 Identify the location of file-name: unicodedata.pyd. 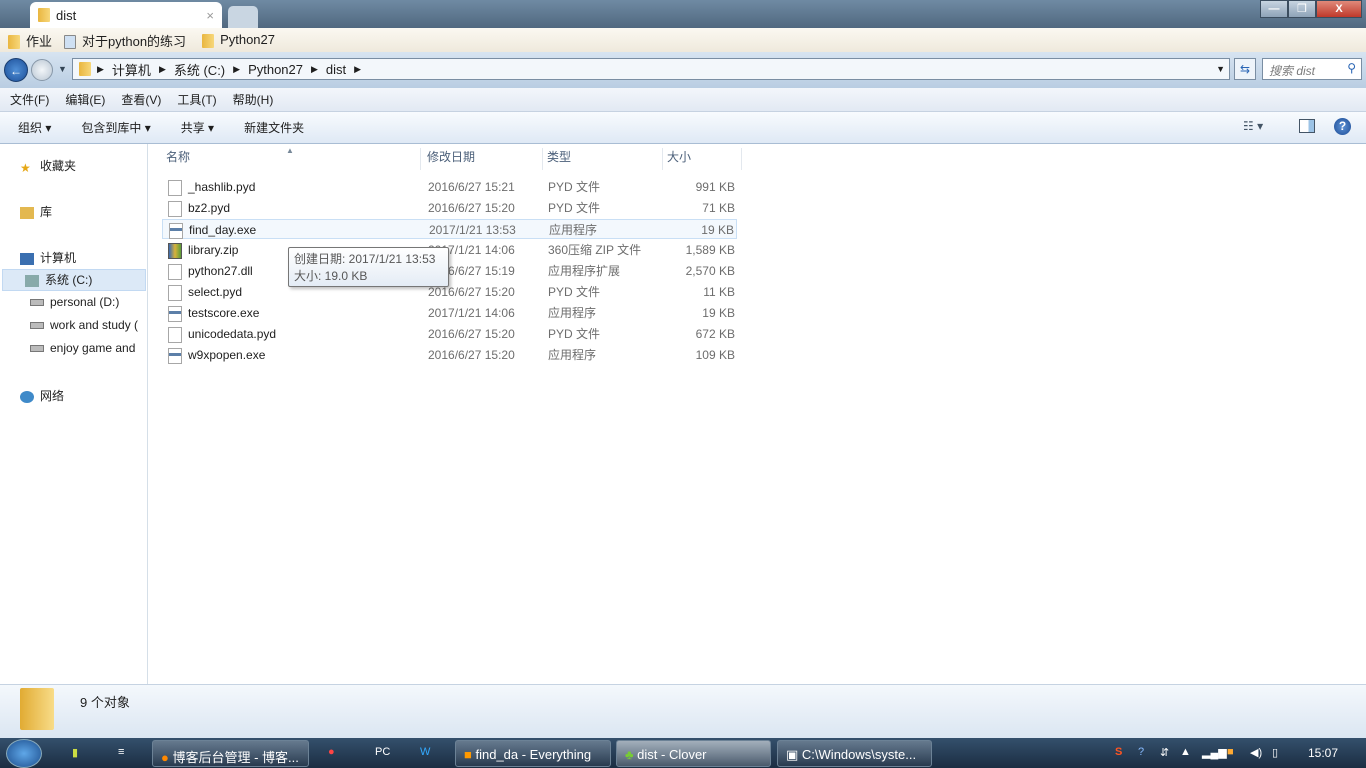
(232, 334).